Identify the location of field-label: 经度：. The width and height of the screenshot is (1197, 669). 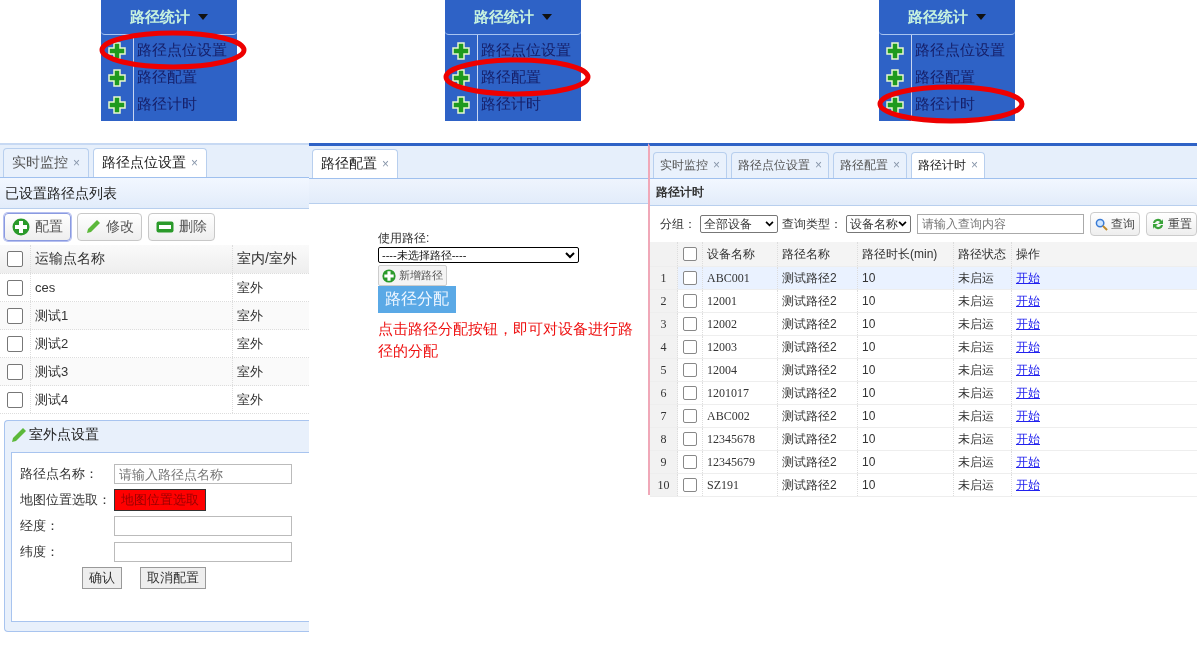
(40, 526).